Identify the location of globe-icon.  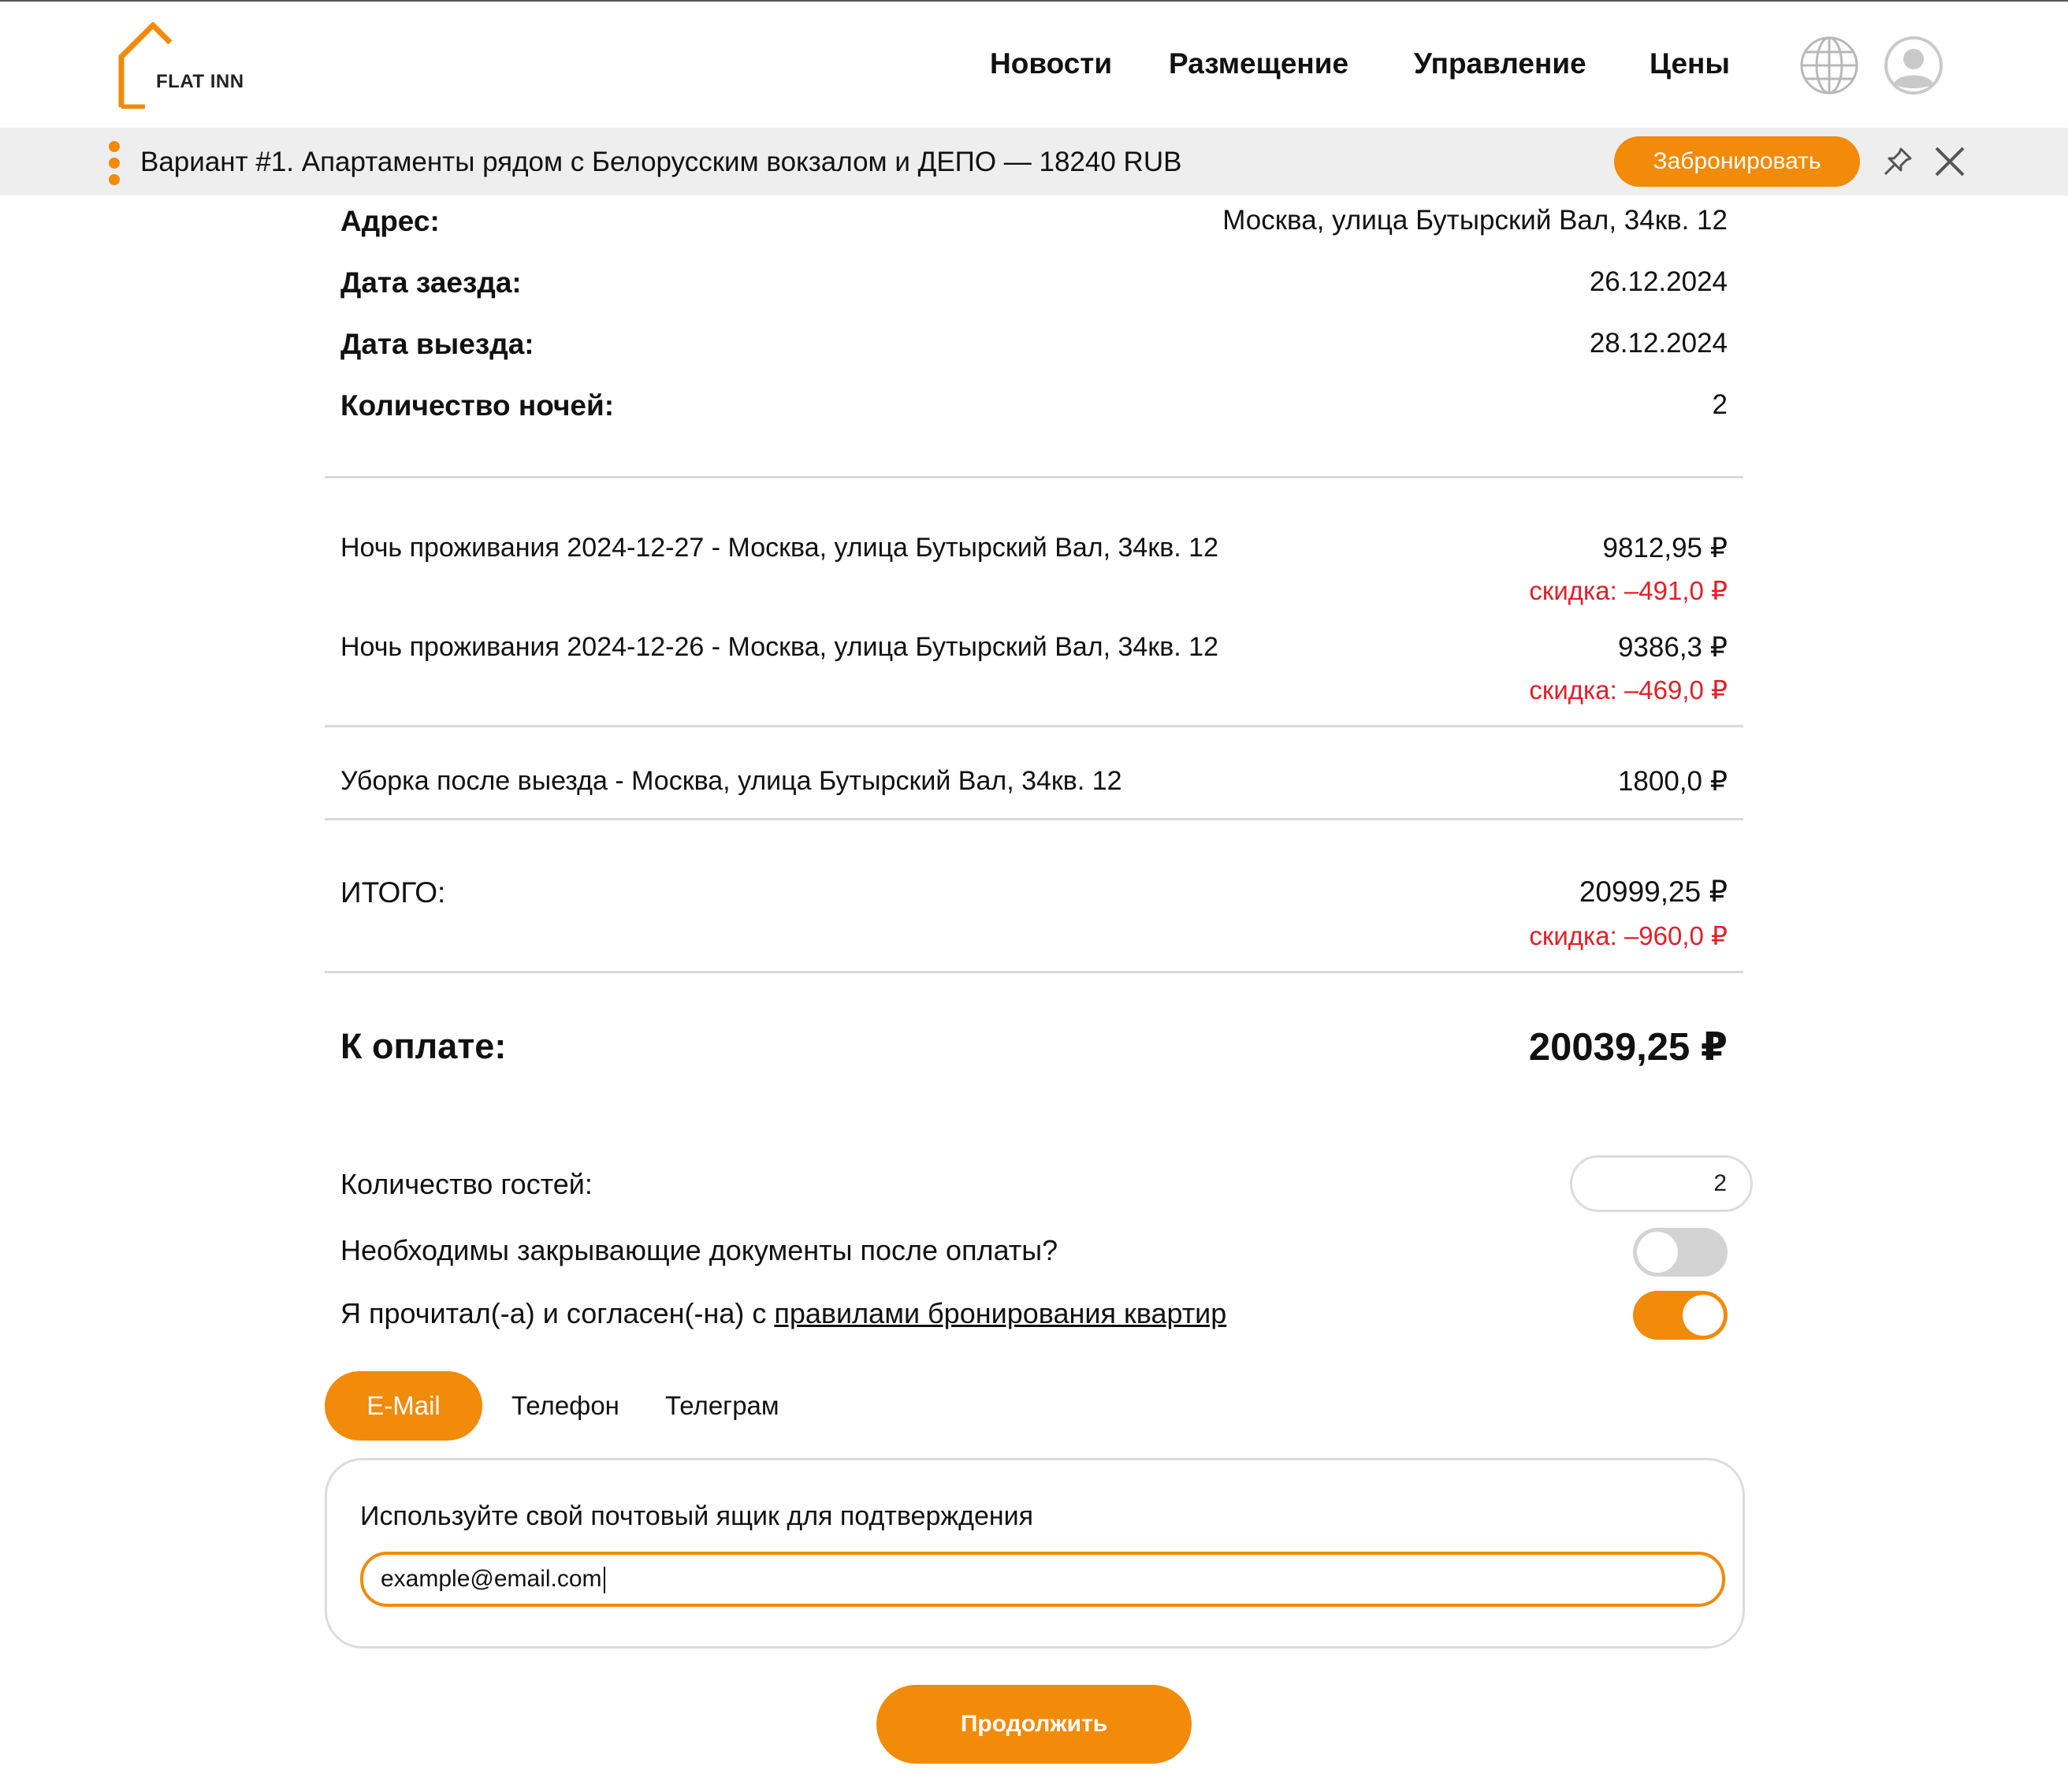
(1829, 65).